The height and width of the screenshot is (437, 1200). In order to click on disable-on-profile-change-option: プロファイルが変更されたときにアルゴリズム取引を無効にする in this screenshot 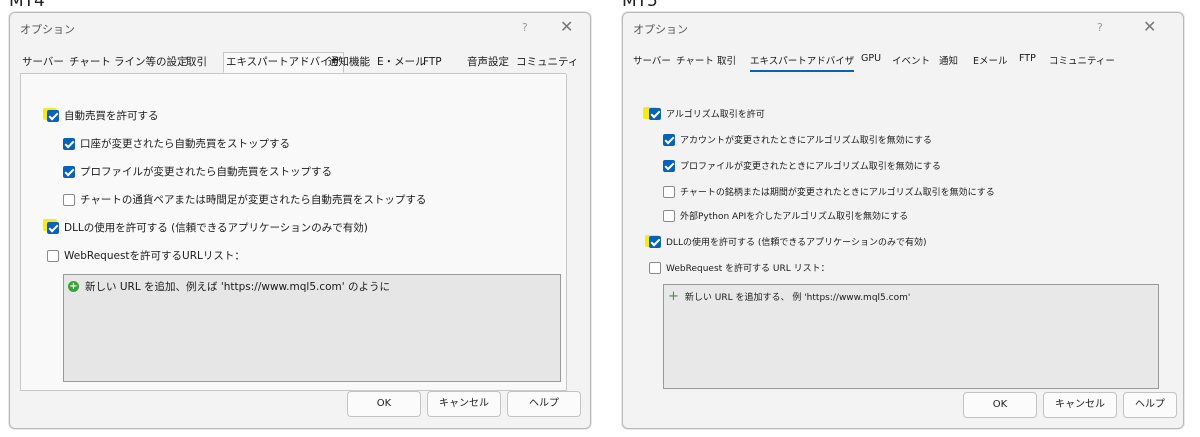, I will do `click(802, 165)`.